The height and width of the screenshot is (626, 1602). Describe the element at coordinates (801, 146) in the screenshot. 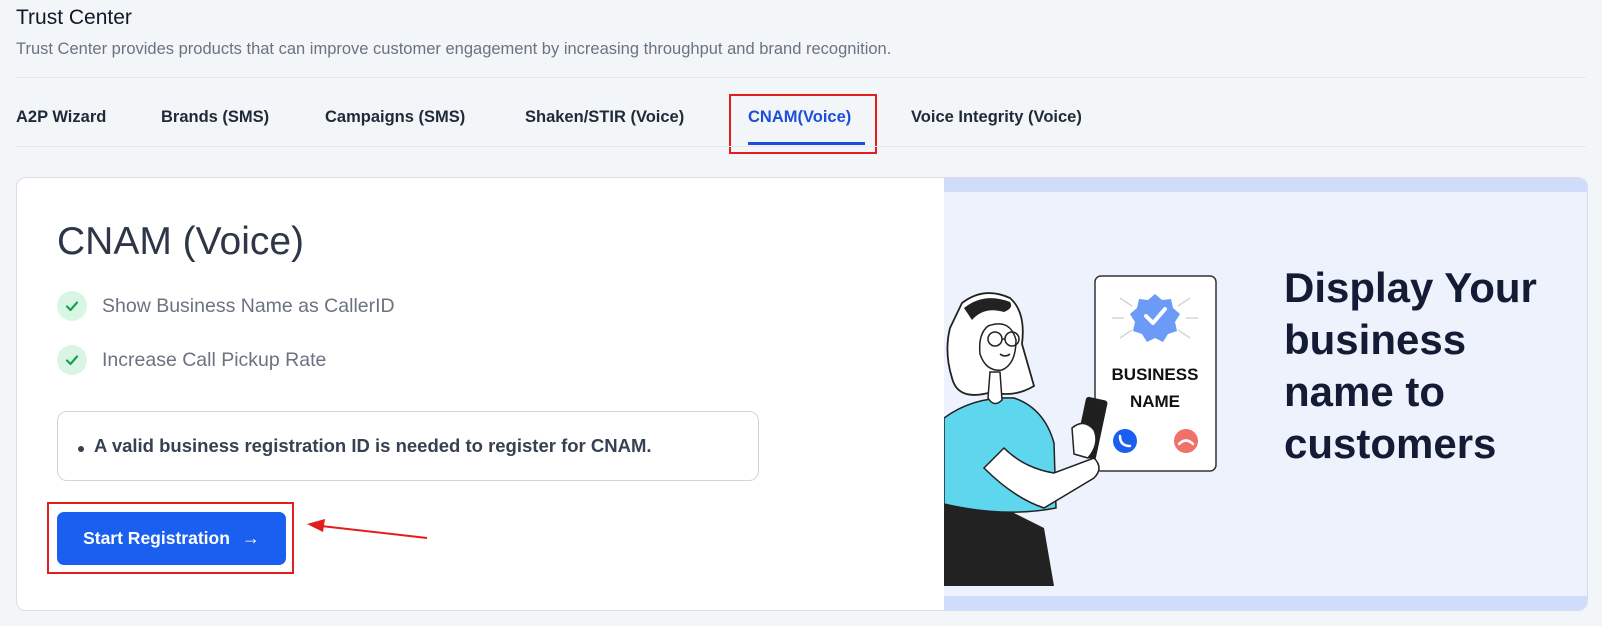

I see `tabs-divider` at that location.